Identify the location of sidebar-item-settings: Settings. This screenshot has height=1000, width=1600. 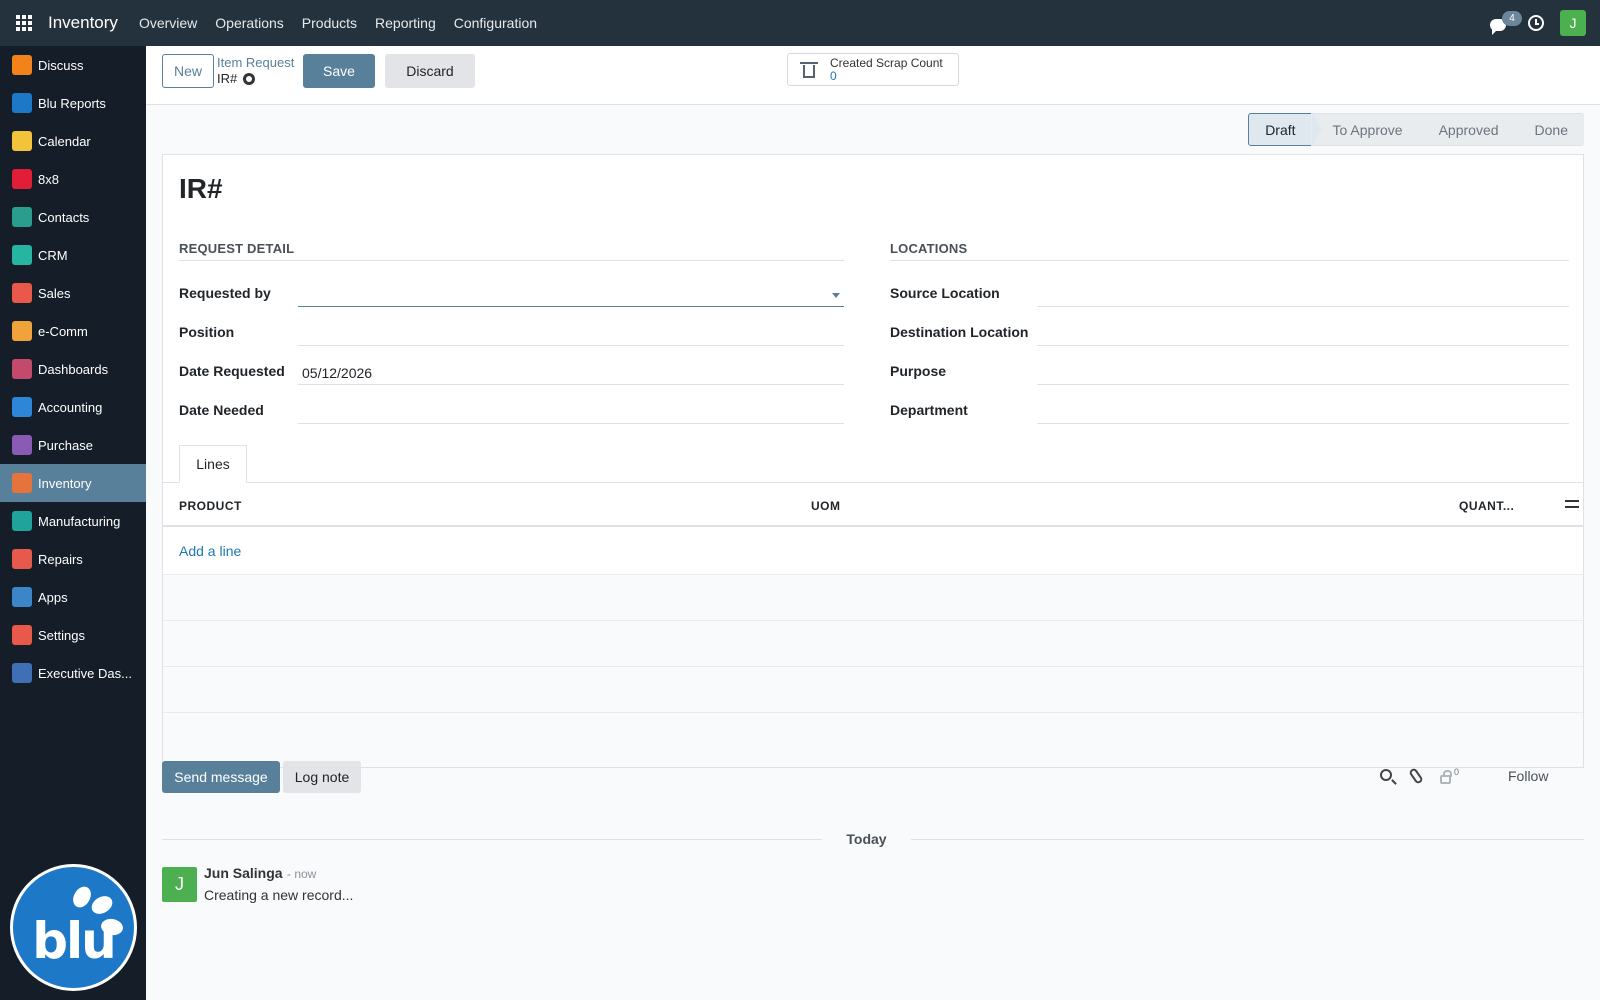
(73, 635).